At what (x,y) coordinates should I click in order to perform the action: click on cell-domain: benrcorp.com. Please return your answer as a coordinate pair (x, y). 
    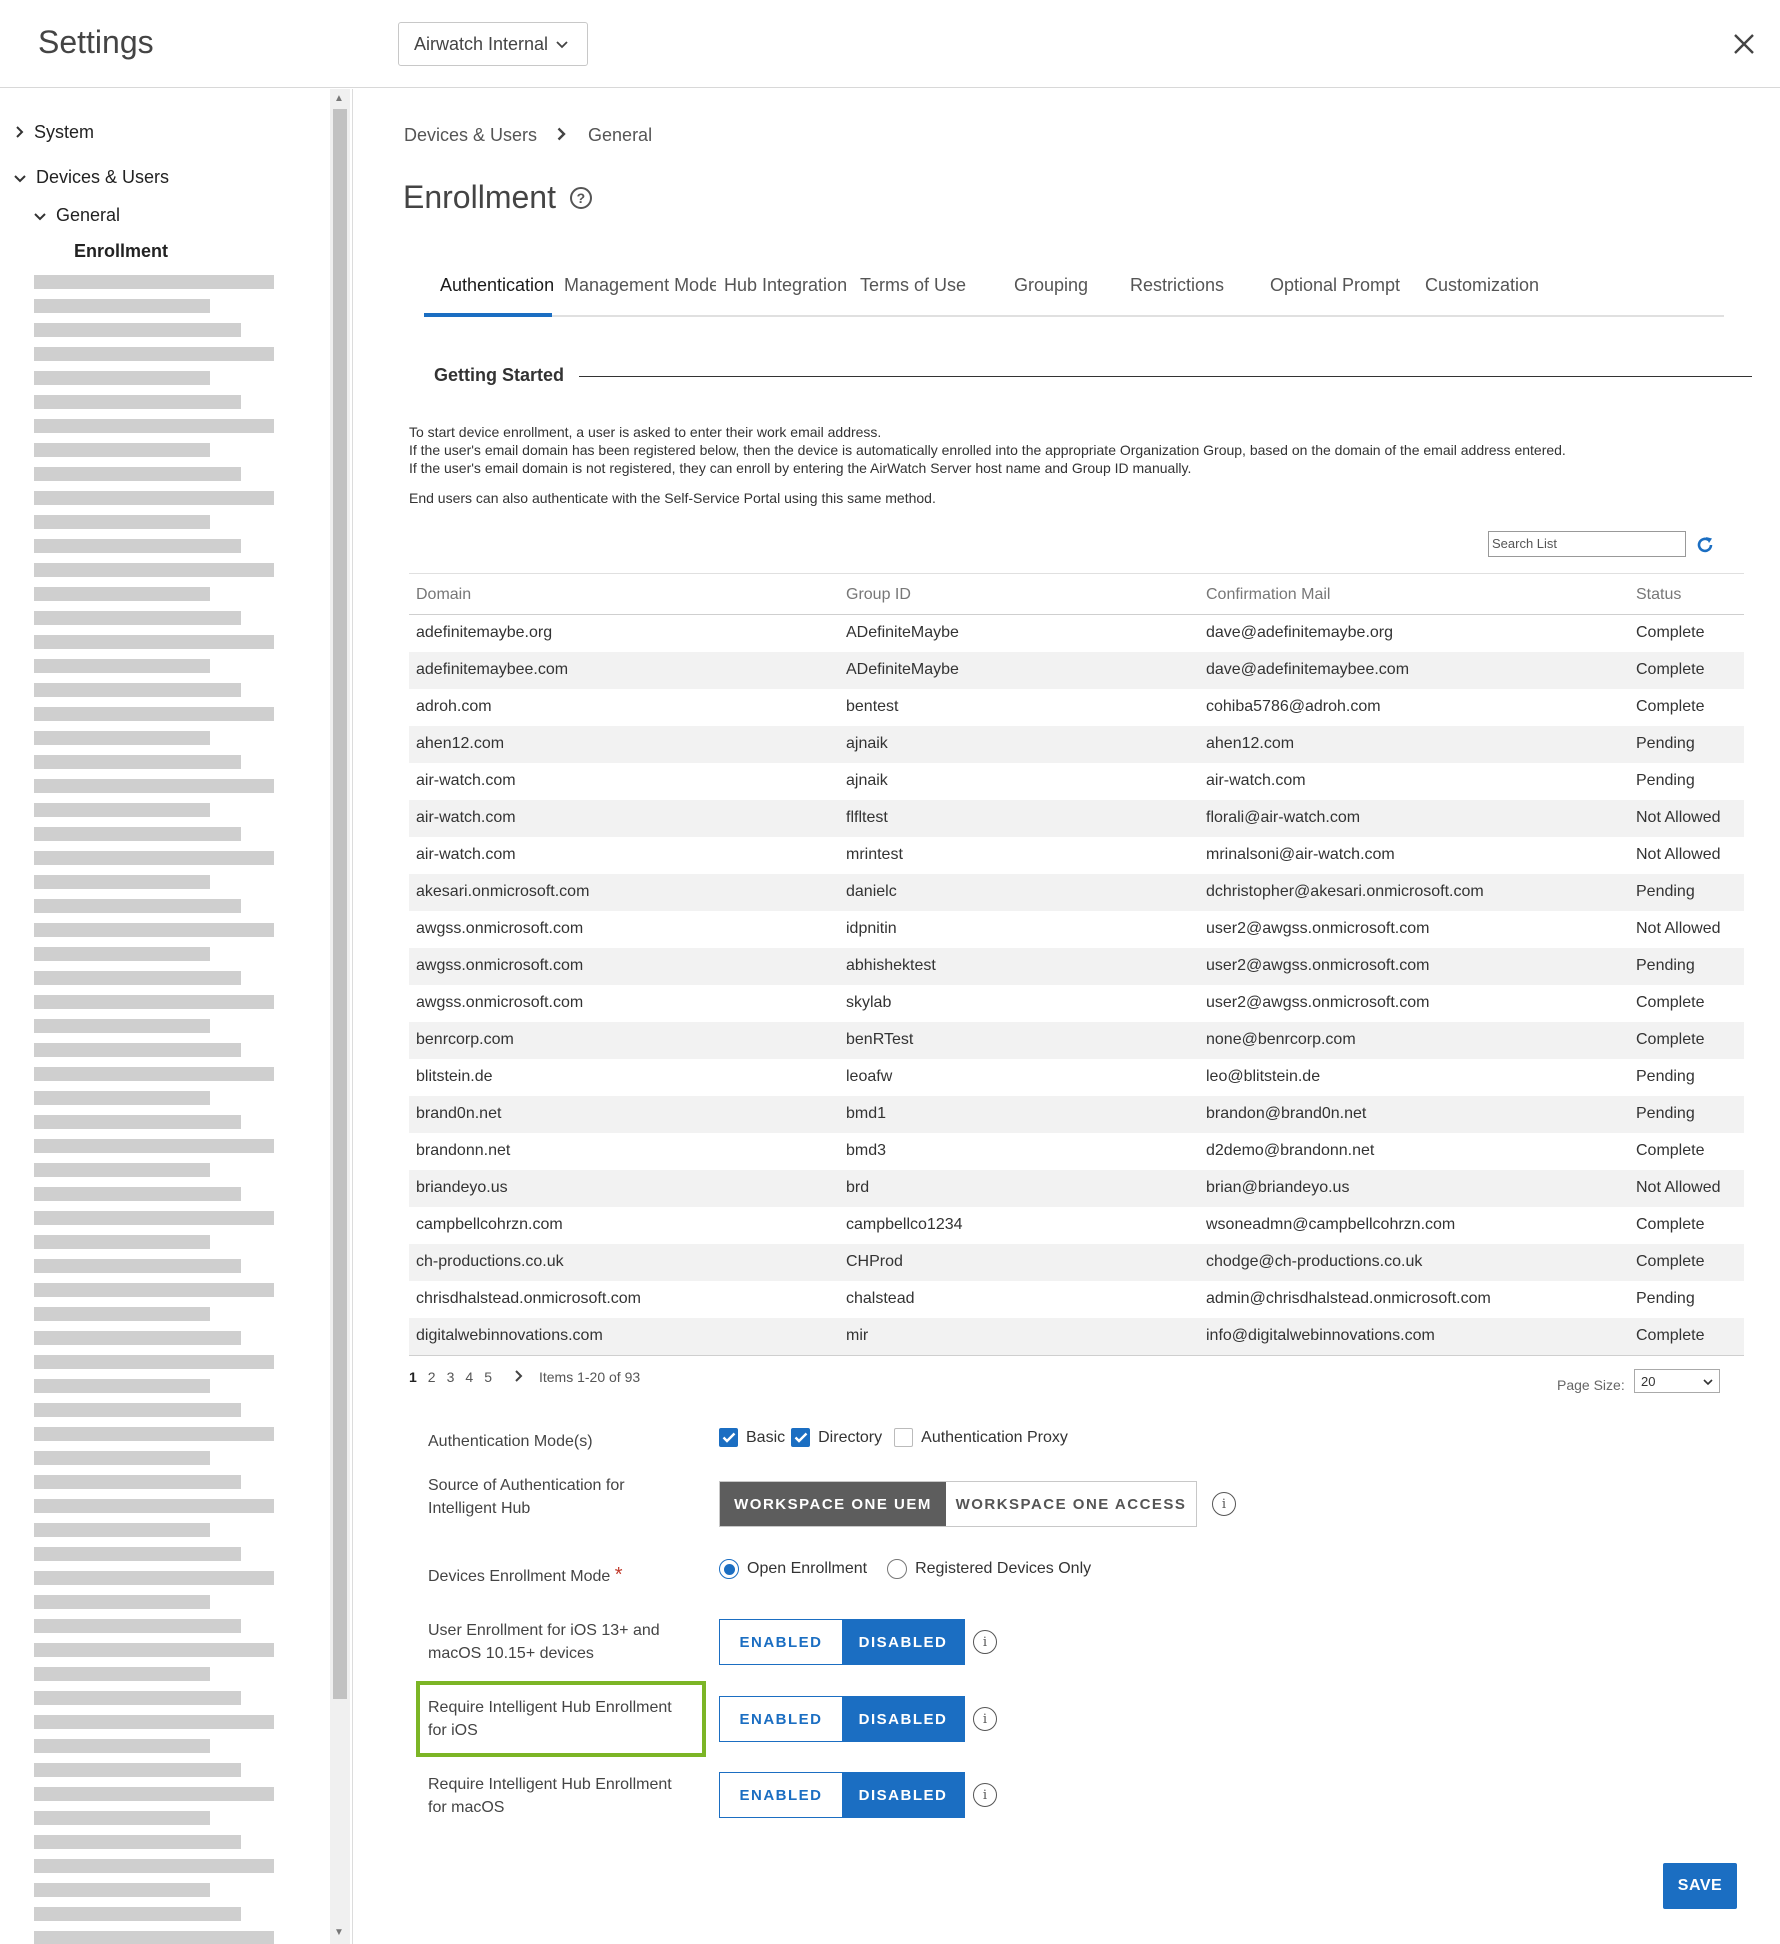
    Looking at the image, I should click on (465, 1039).